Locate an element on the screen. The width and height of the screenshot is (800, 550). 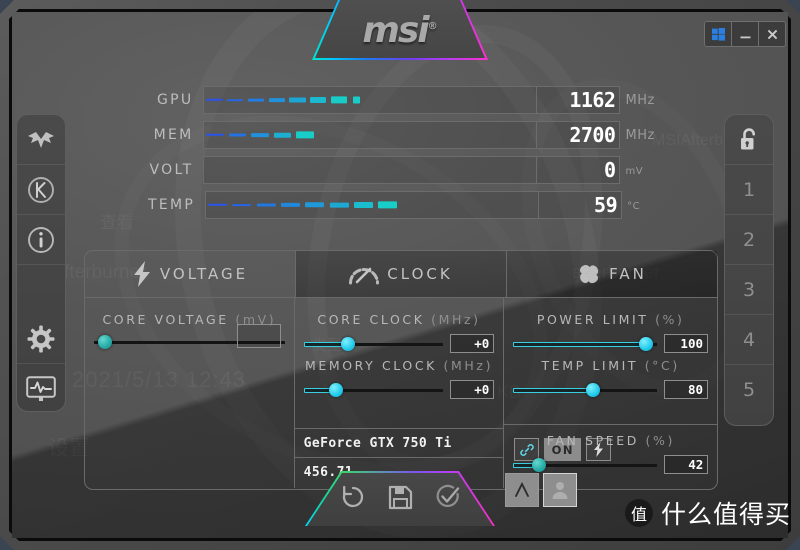
sidebar-item-info is located at coordinates (41, 240).